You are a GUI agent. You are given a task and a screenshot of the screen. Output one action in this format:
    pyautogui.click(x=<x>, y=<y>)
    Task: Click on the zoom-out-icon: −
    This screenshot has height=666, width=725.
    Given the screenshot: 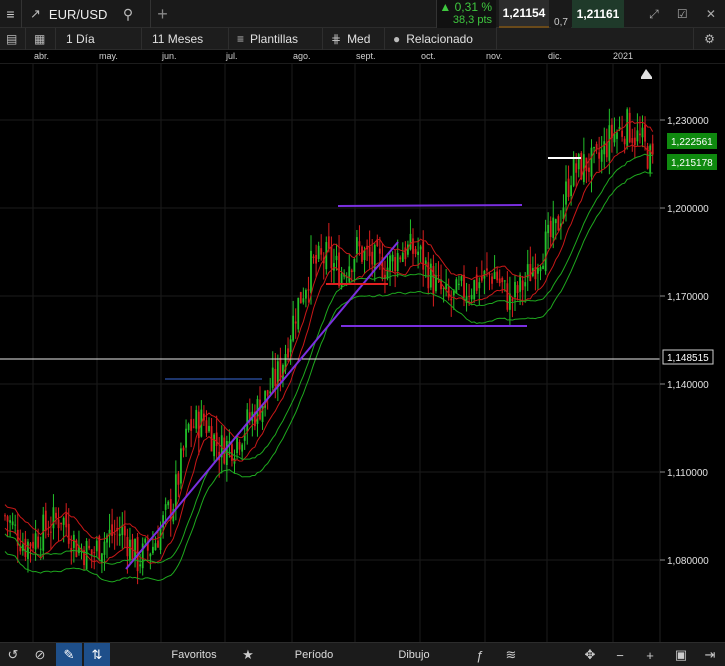 What is the action you would take?
    pyautogui.click(x=620, y=654)
    